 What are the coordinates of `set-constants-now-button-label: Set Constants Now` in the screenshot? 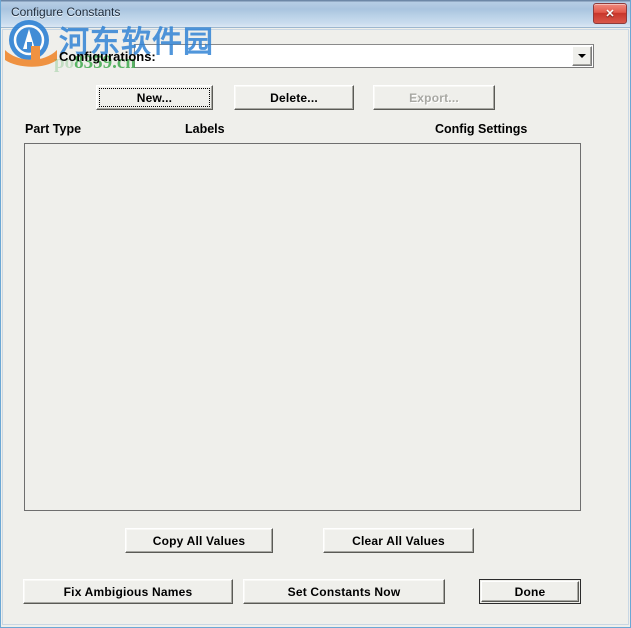 It's located at (344, 591).